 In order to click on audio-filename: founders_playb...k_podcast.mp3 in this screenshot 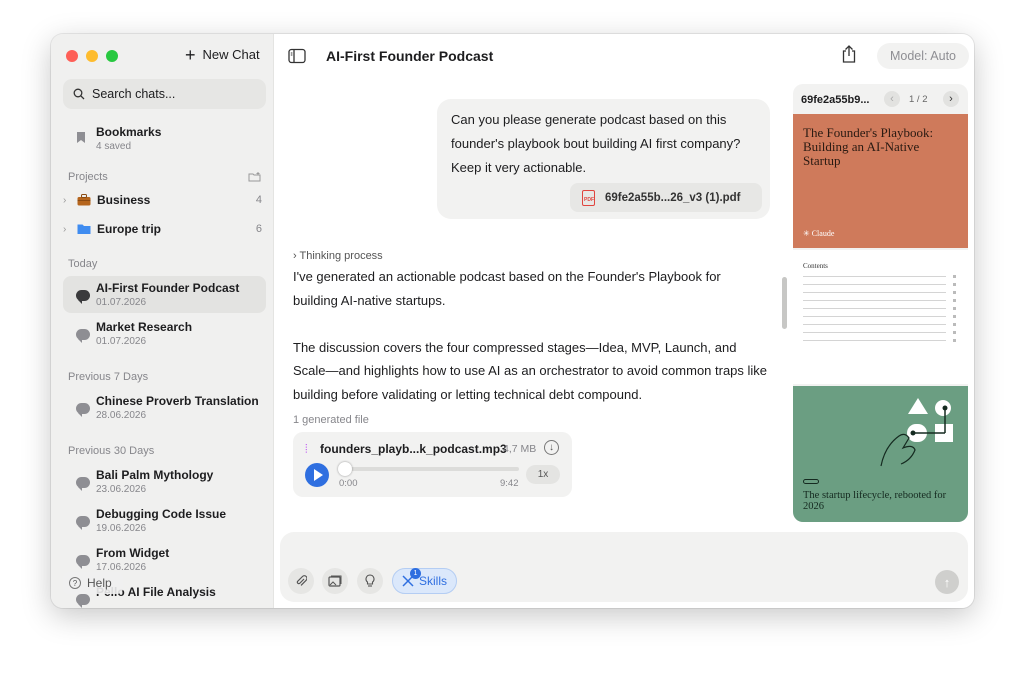, I will do `click(413, 449)`.